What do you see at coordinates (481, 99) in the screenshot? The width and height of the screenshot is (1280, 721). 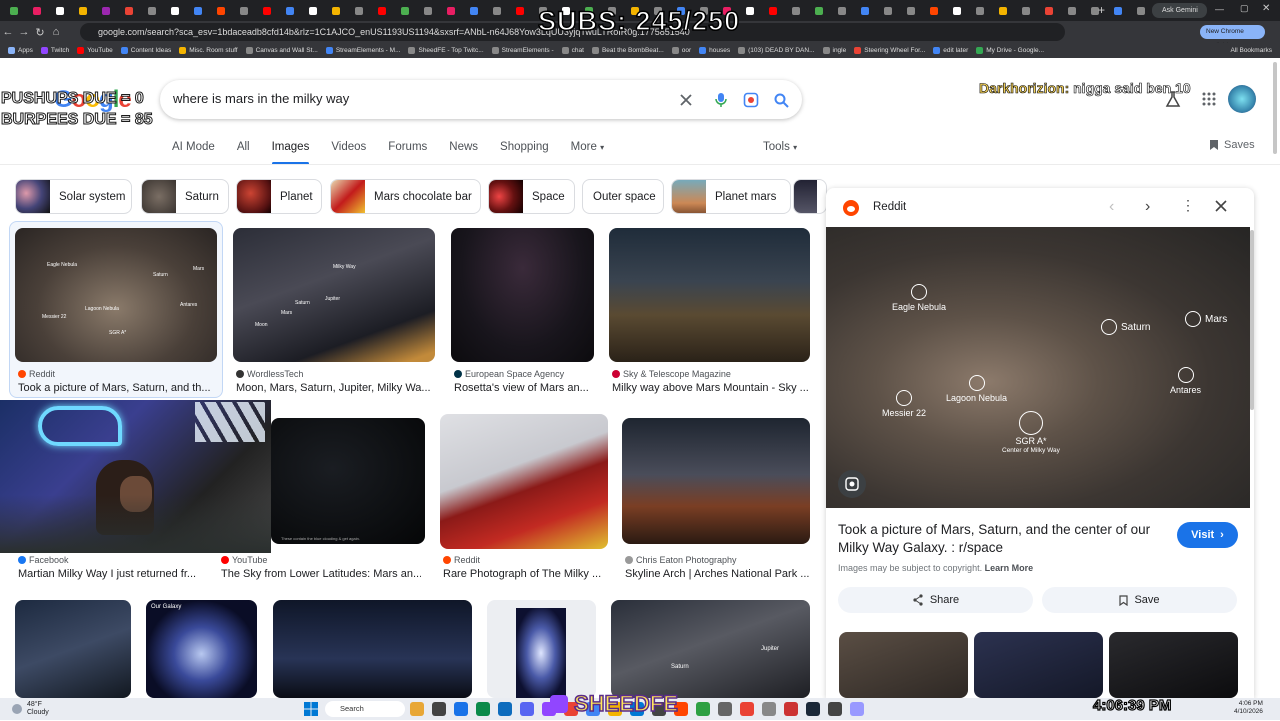 I see `search-box: where is mars in the milky way` at bounding box center [481, 99].